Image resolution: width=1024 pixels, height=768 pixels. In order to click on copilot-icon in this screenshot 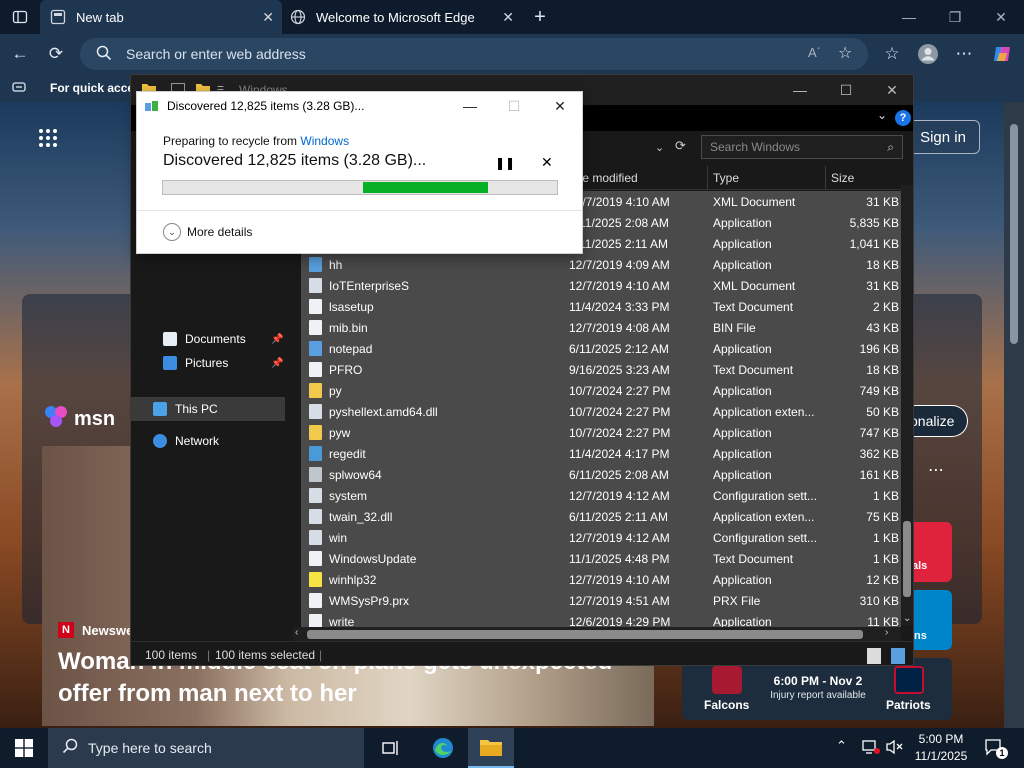, I will do `click(1002, 54)`.